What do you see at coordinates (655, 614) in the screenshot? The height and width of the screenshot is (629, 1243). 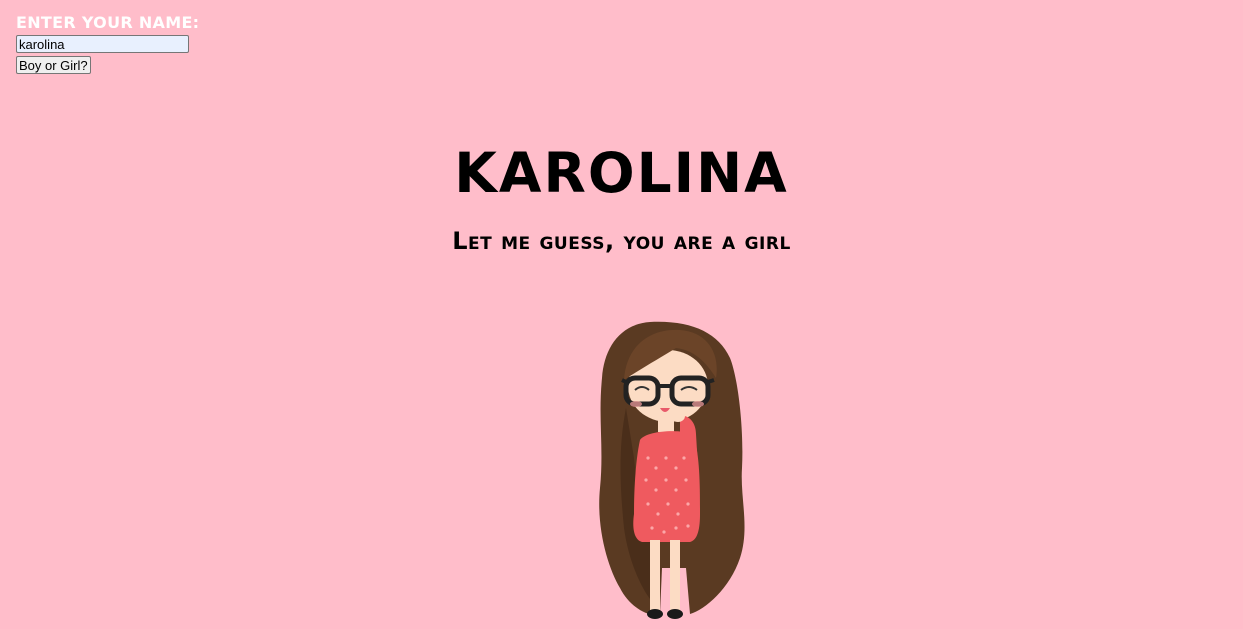 I see `left-shoe` at bounding box center [655, 614].